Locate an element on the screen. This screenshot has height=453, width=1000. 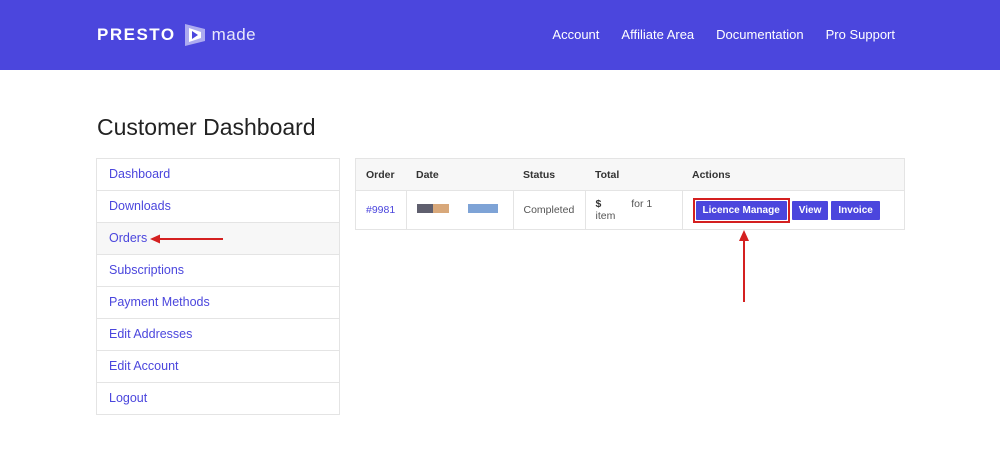
highlight-box: Licence Manage is located at coordinates (741, 210).